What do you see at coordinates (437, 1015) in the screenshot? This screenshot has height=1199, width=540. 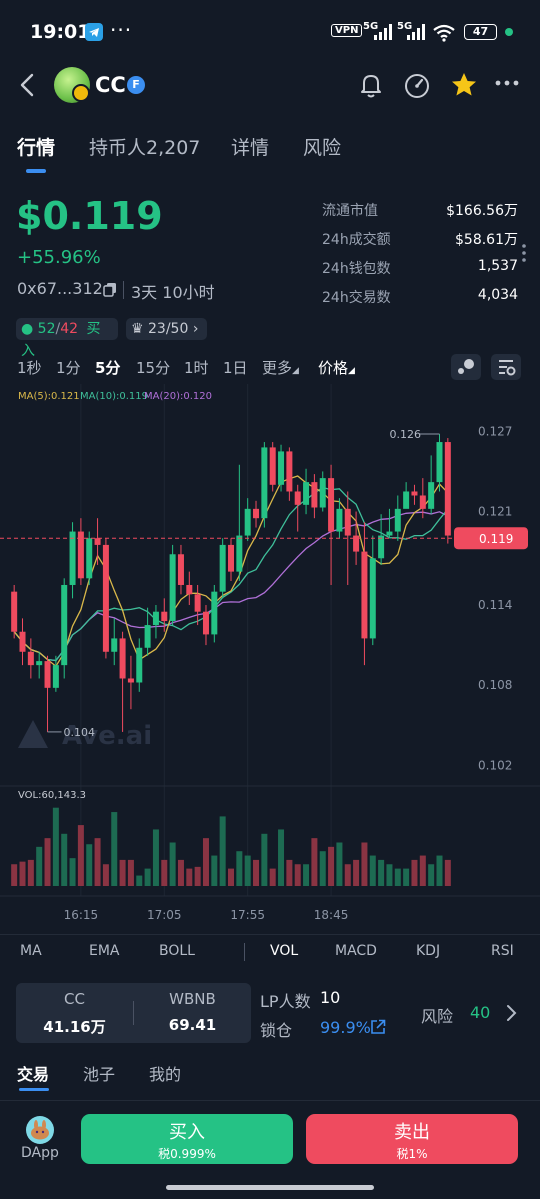 I see `risk-label: 风险` at bounding box center [437, 1015].